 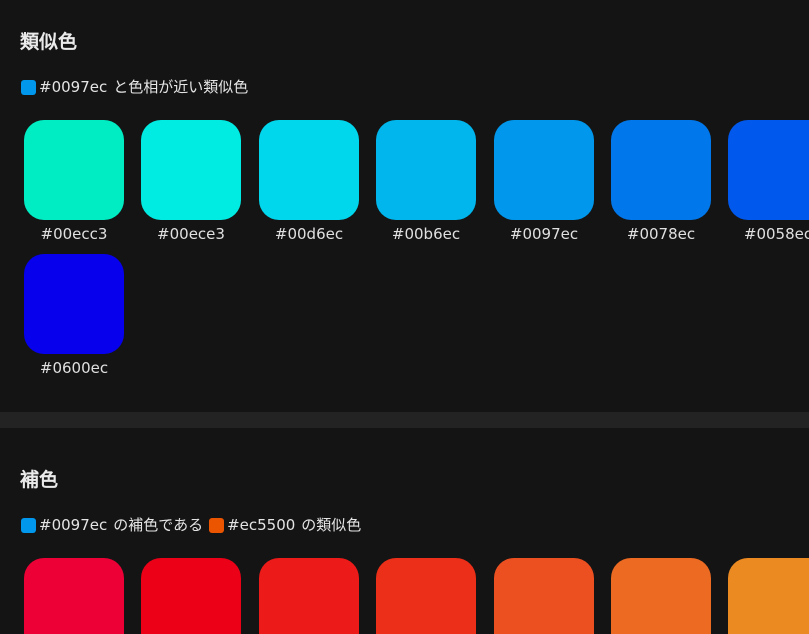 I want to click on complement-color-hex: #ec5500, so click(x=261, y=525).